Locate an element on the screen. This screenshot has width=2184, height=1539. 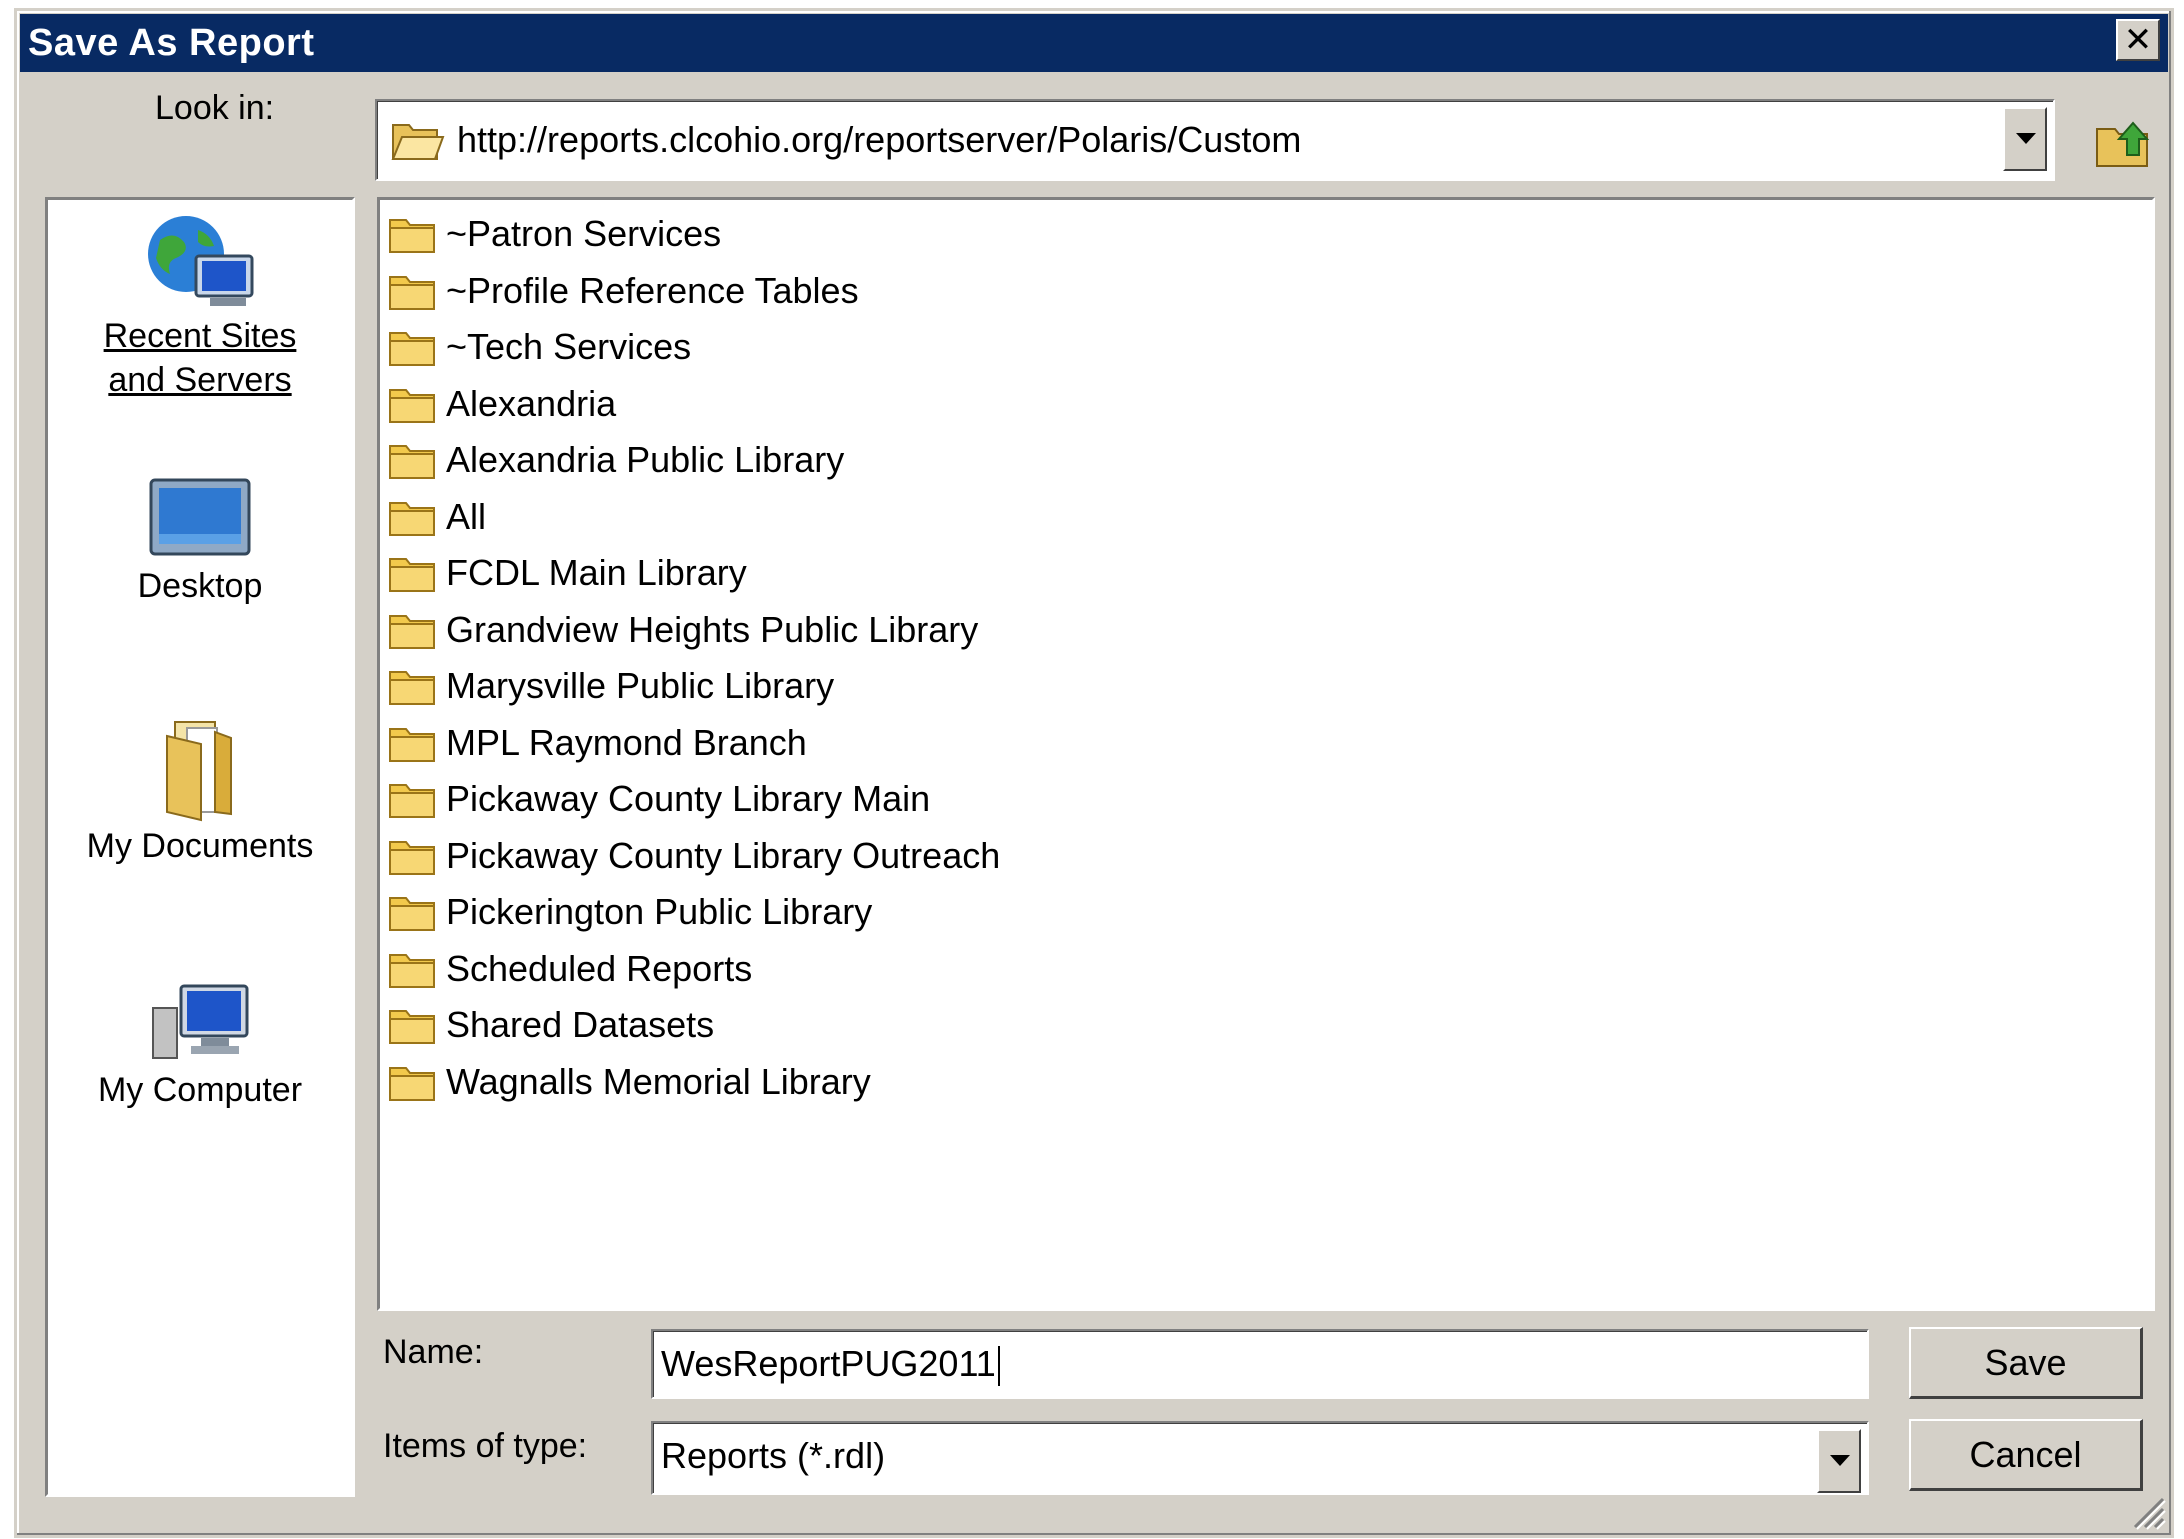
place-label-my-documents: My Documents is located at coordinates (200, 846).